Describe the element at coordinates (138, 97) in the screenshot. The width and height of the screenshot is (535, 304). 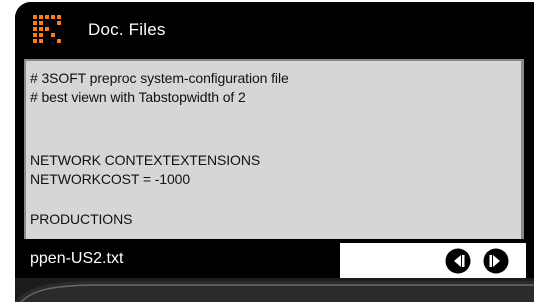
I see `document-line: # best viewn with Tabstopwidth of 2` at that location.